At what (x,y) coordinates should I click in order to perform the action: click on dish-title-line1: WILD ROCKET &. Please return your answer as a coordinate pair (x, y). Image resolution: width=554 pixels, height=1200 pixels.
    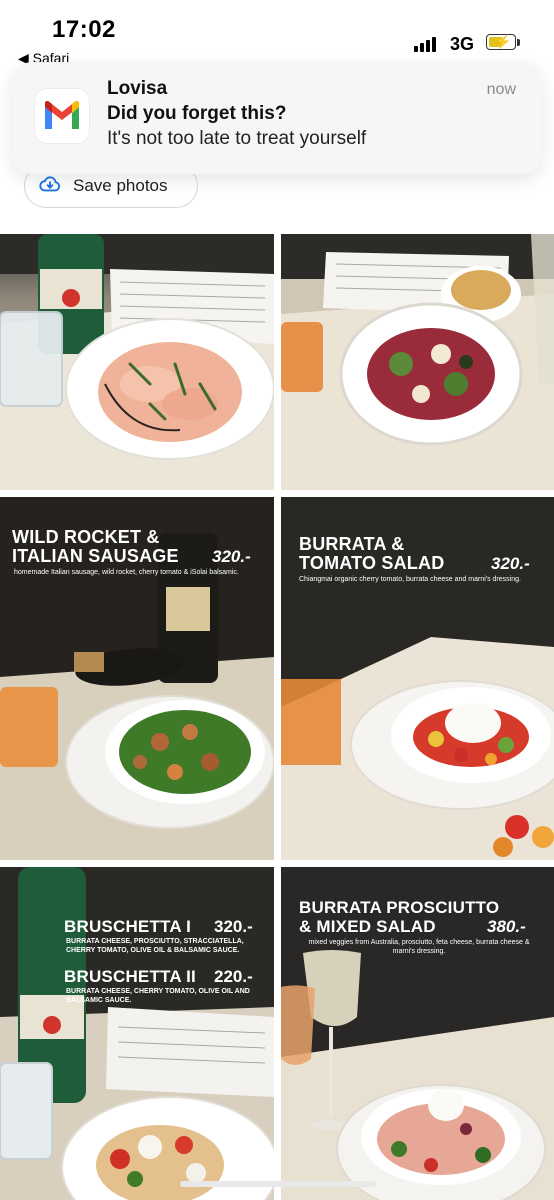
    Looking at the image, I should click on (86, 537).